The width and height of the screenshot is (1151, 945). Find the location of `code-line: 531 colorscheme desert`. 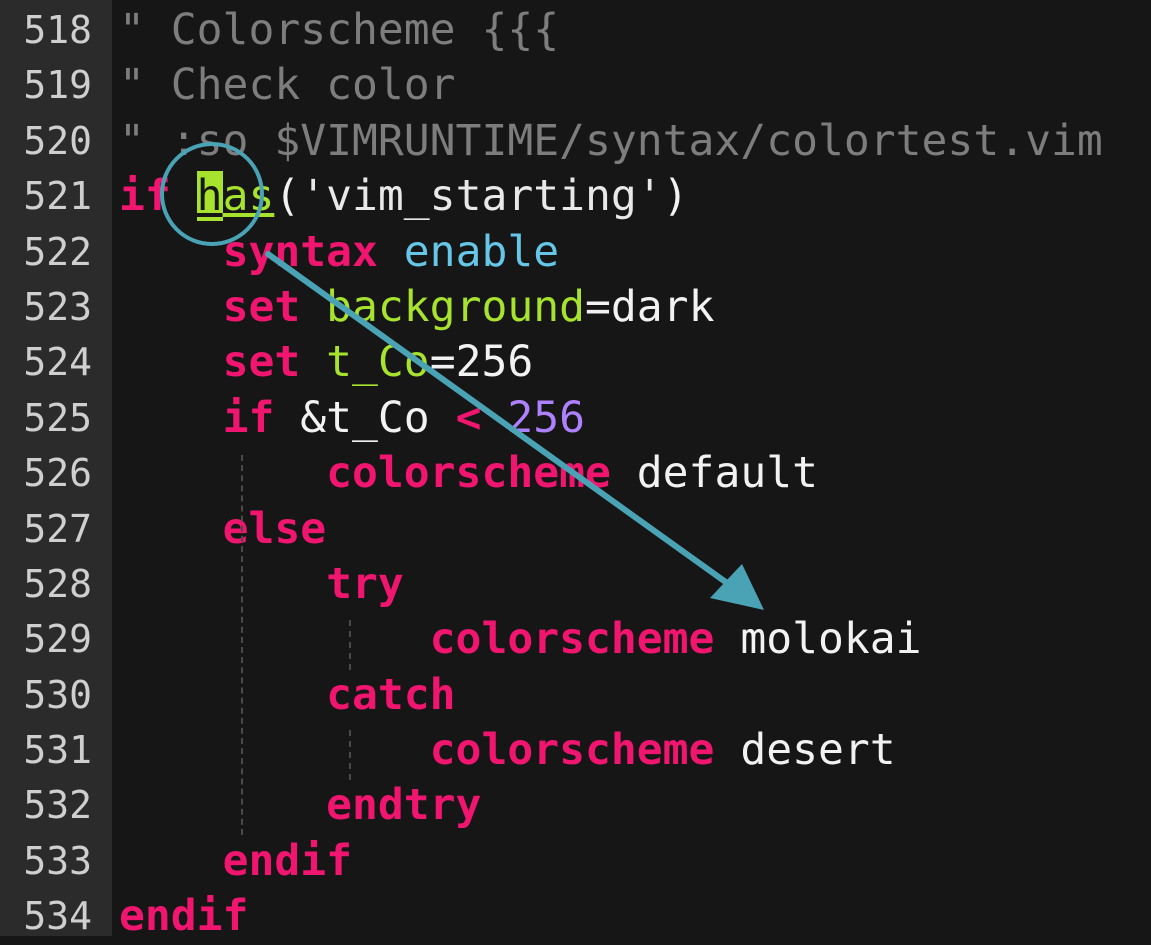

code-line: 531 colorscheme desert is located at coordinates (575, 750).